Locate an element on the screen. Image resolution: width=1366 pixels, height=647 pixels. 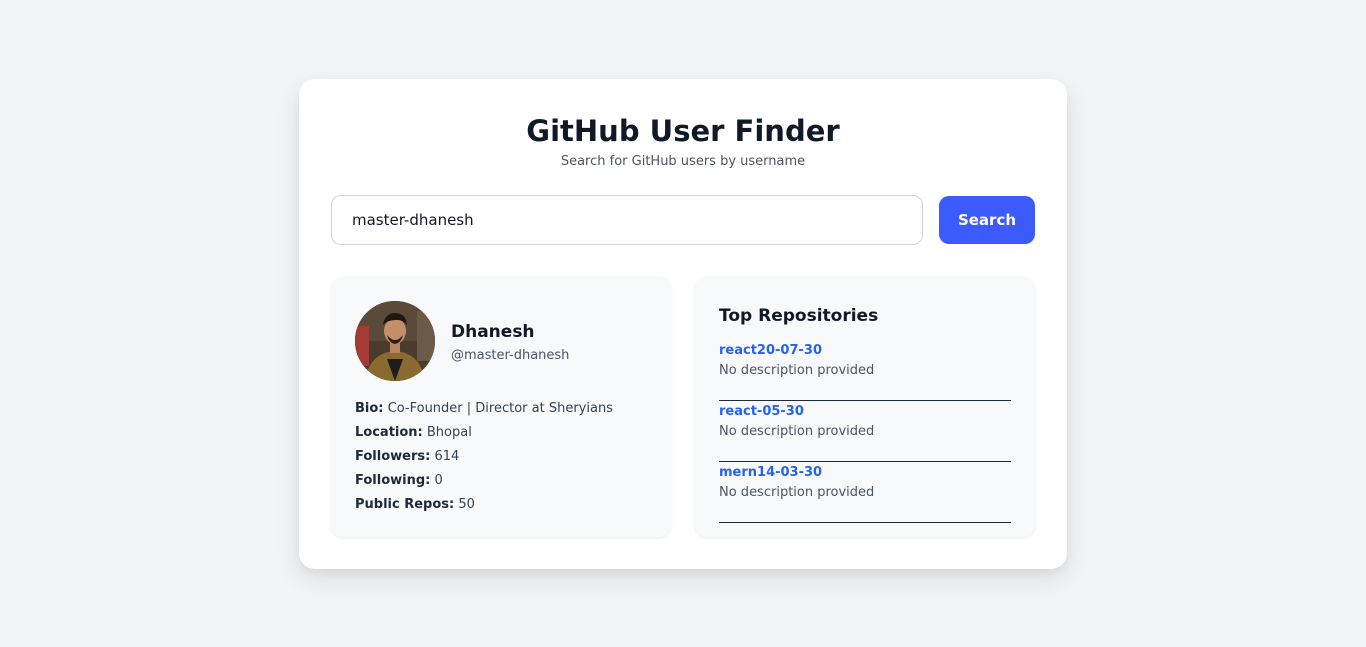
bio-value: Co-Founder | Director at Sheryians is located at coordinates (500, 408).